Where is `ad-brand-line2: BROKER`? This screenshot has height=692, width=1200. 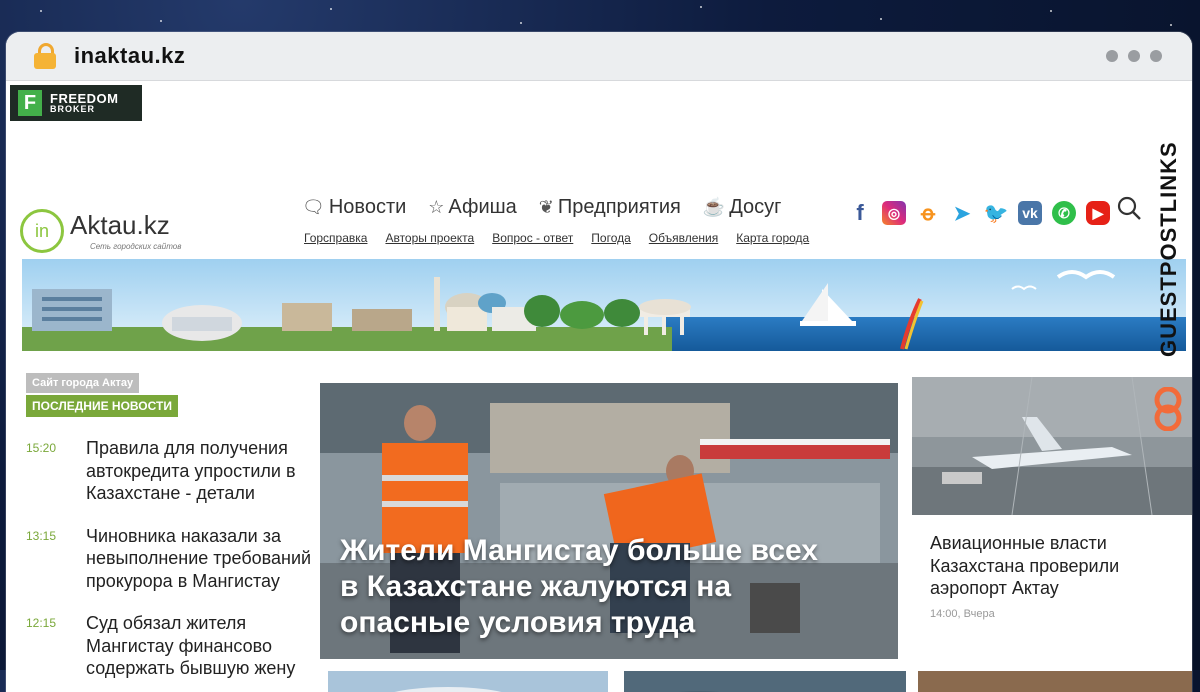
ad-brand-line2: BROKER is located at coordinates (73, 109).